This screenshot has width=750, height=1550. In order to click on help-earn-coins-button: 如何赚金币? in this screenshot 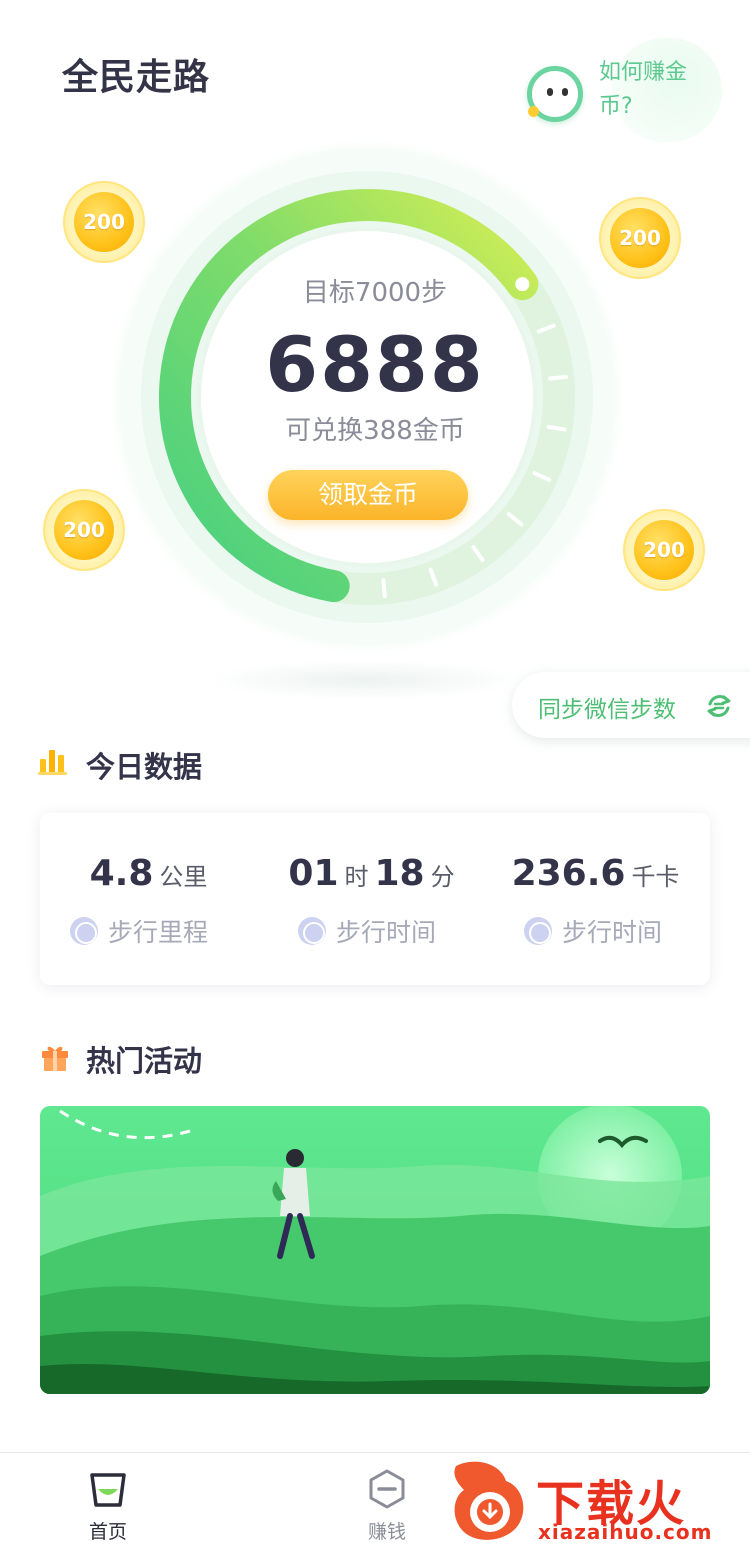, I will do `click(624, 90)`.